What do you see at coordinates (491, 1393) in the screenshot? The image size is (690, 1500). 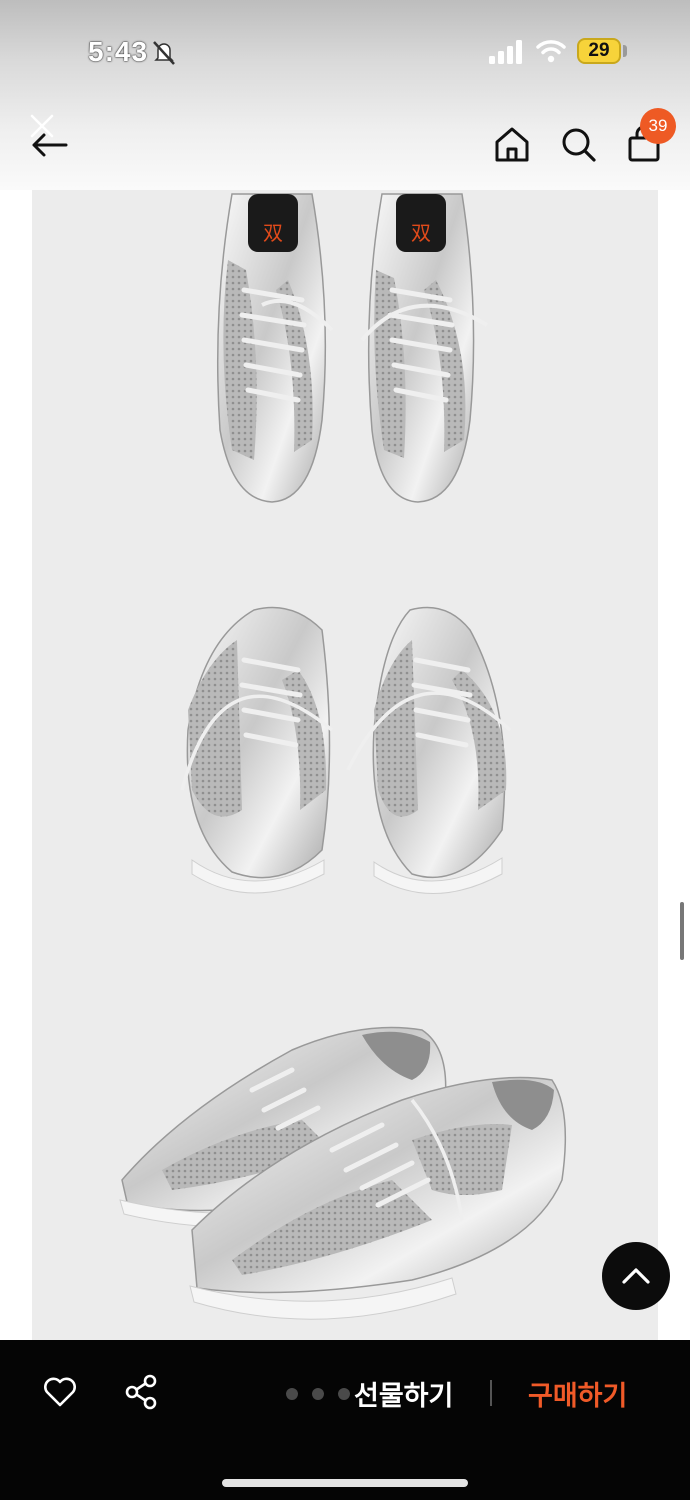 I see `divider` at bounding box center [491, 1393].